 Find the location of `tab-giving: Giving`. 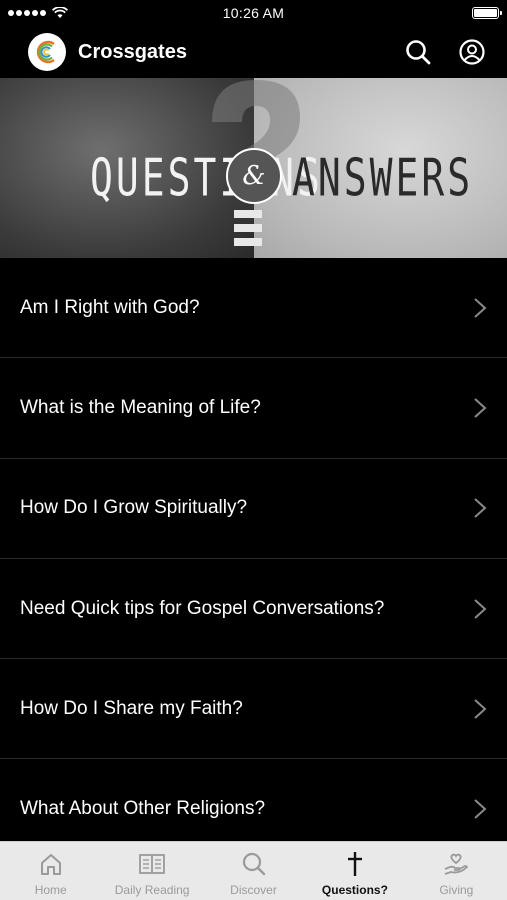

tab-giving: Giving is located at coordinates (456, 871).